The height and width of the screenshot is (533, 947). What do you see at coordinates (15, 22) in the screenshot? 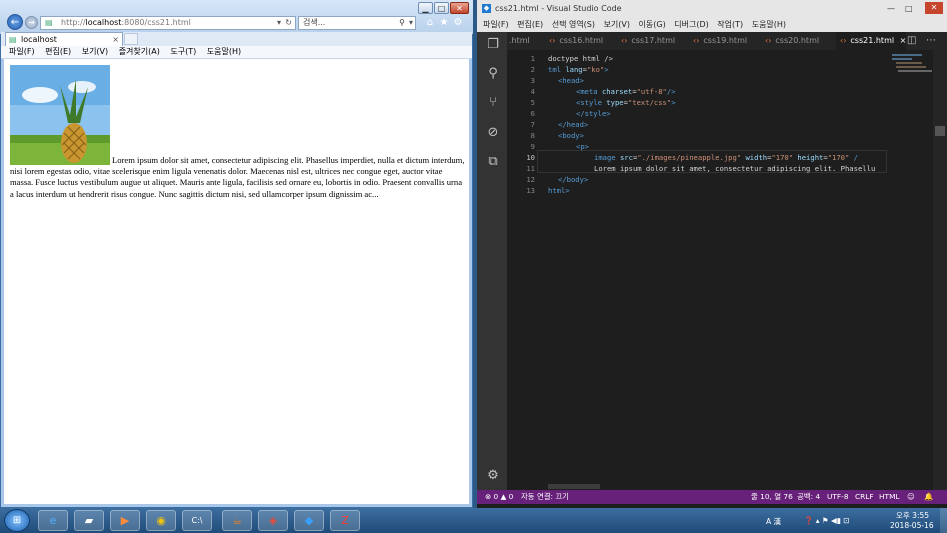
I see `back-icon: ←` at bounding box center [15, 22].